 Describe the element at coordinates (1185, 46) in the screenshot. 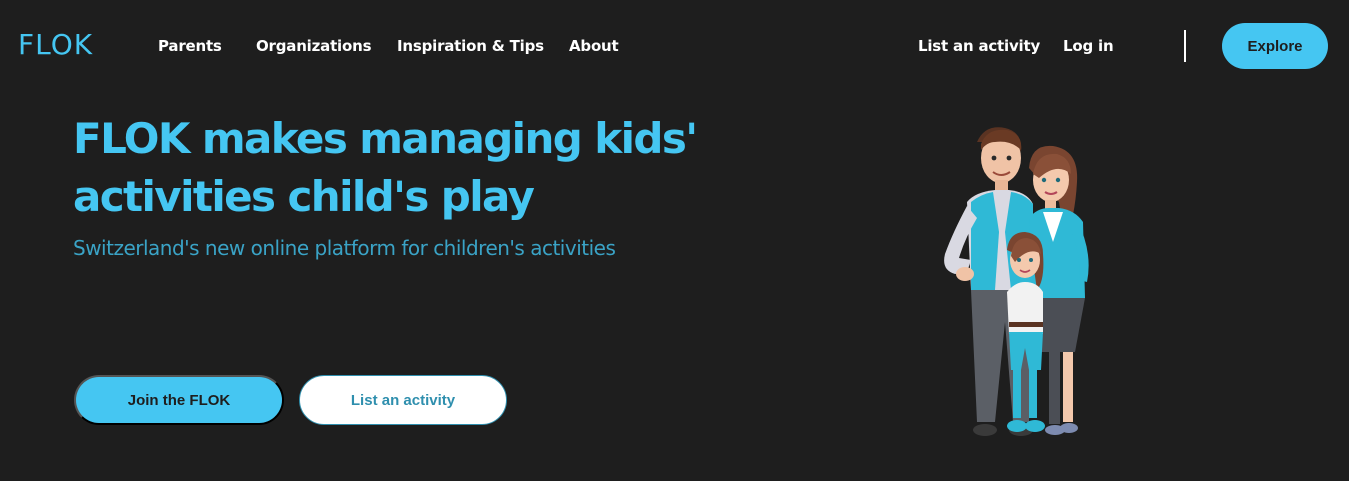

I see `nav-divider` at that location.